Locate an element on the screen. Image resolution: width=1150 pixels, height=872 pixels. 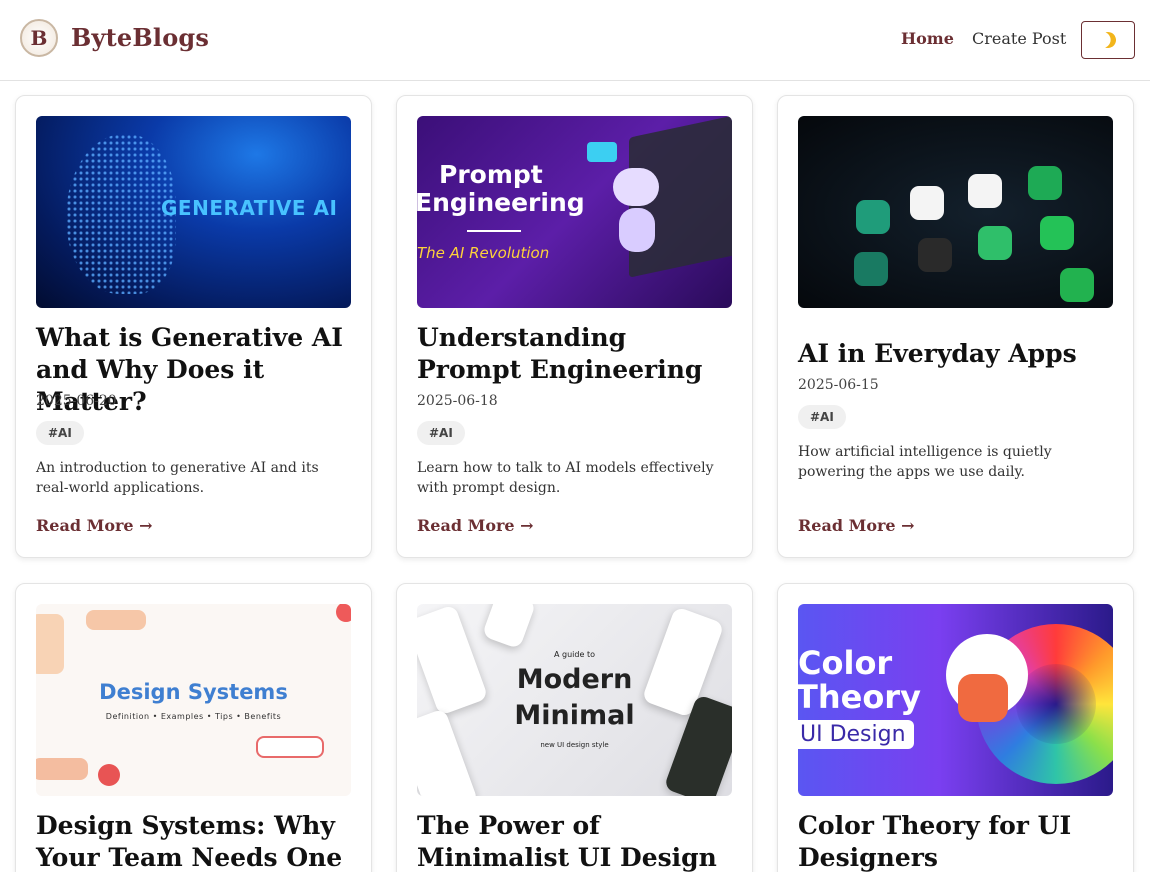
post-date: 2025-06-20 is located at coordinates (76, 401).